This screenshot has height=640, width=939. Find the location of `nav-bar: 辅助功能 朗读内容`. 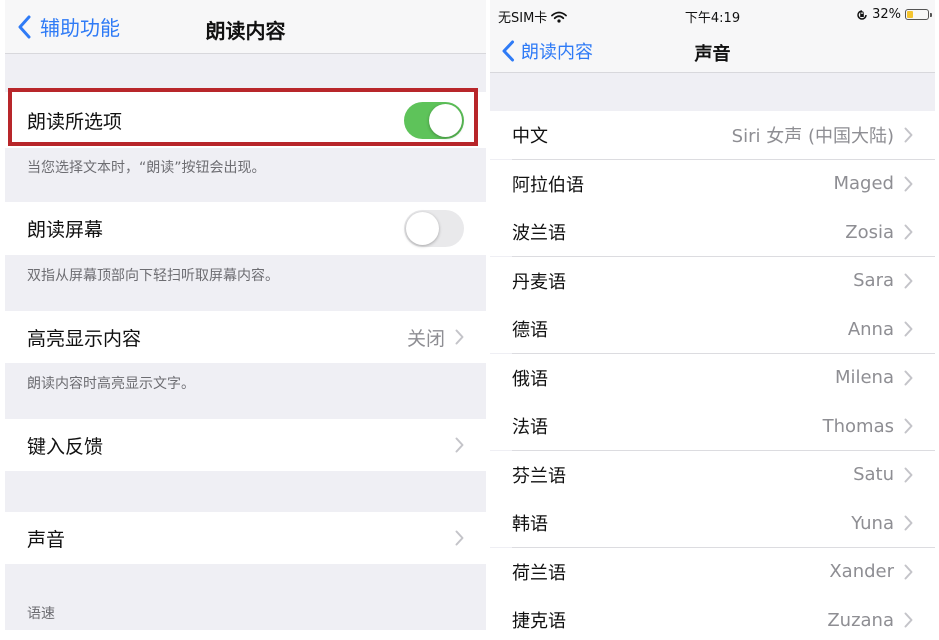

nav-bar: 辅助功能 朗读内容 is located at coordinates (245, 27).